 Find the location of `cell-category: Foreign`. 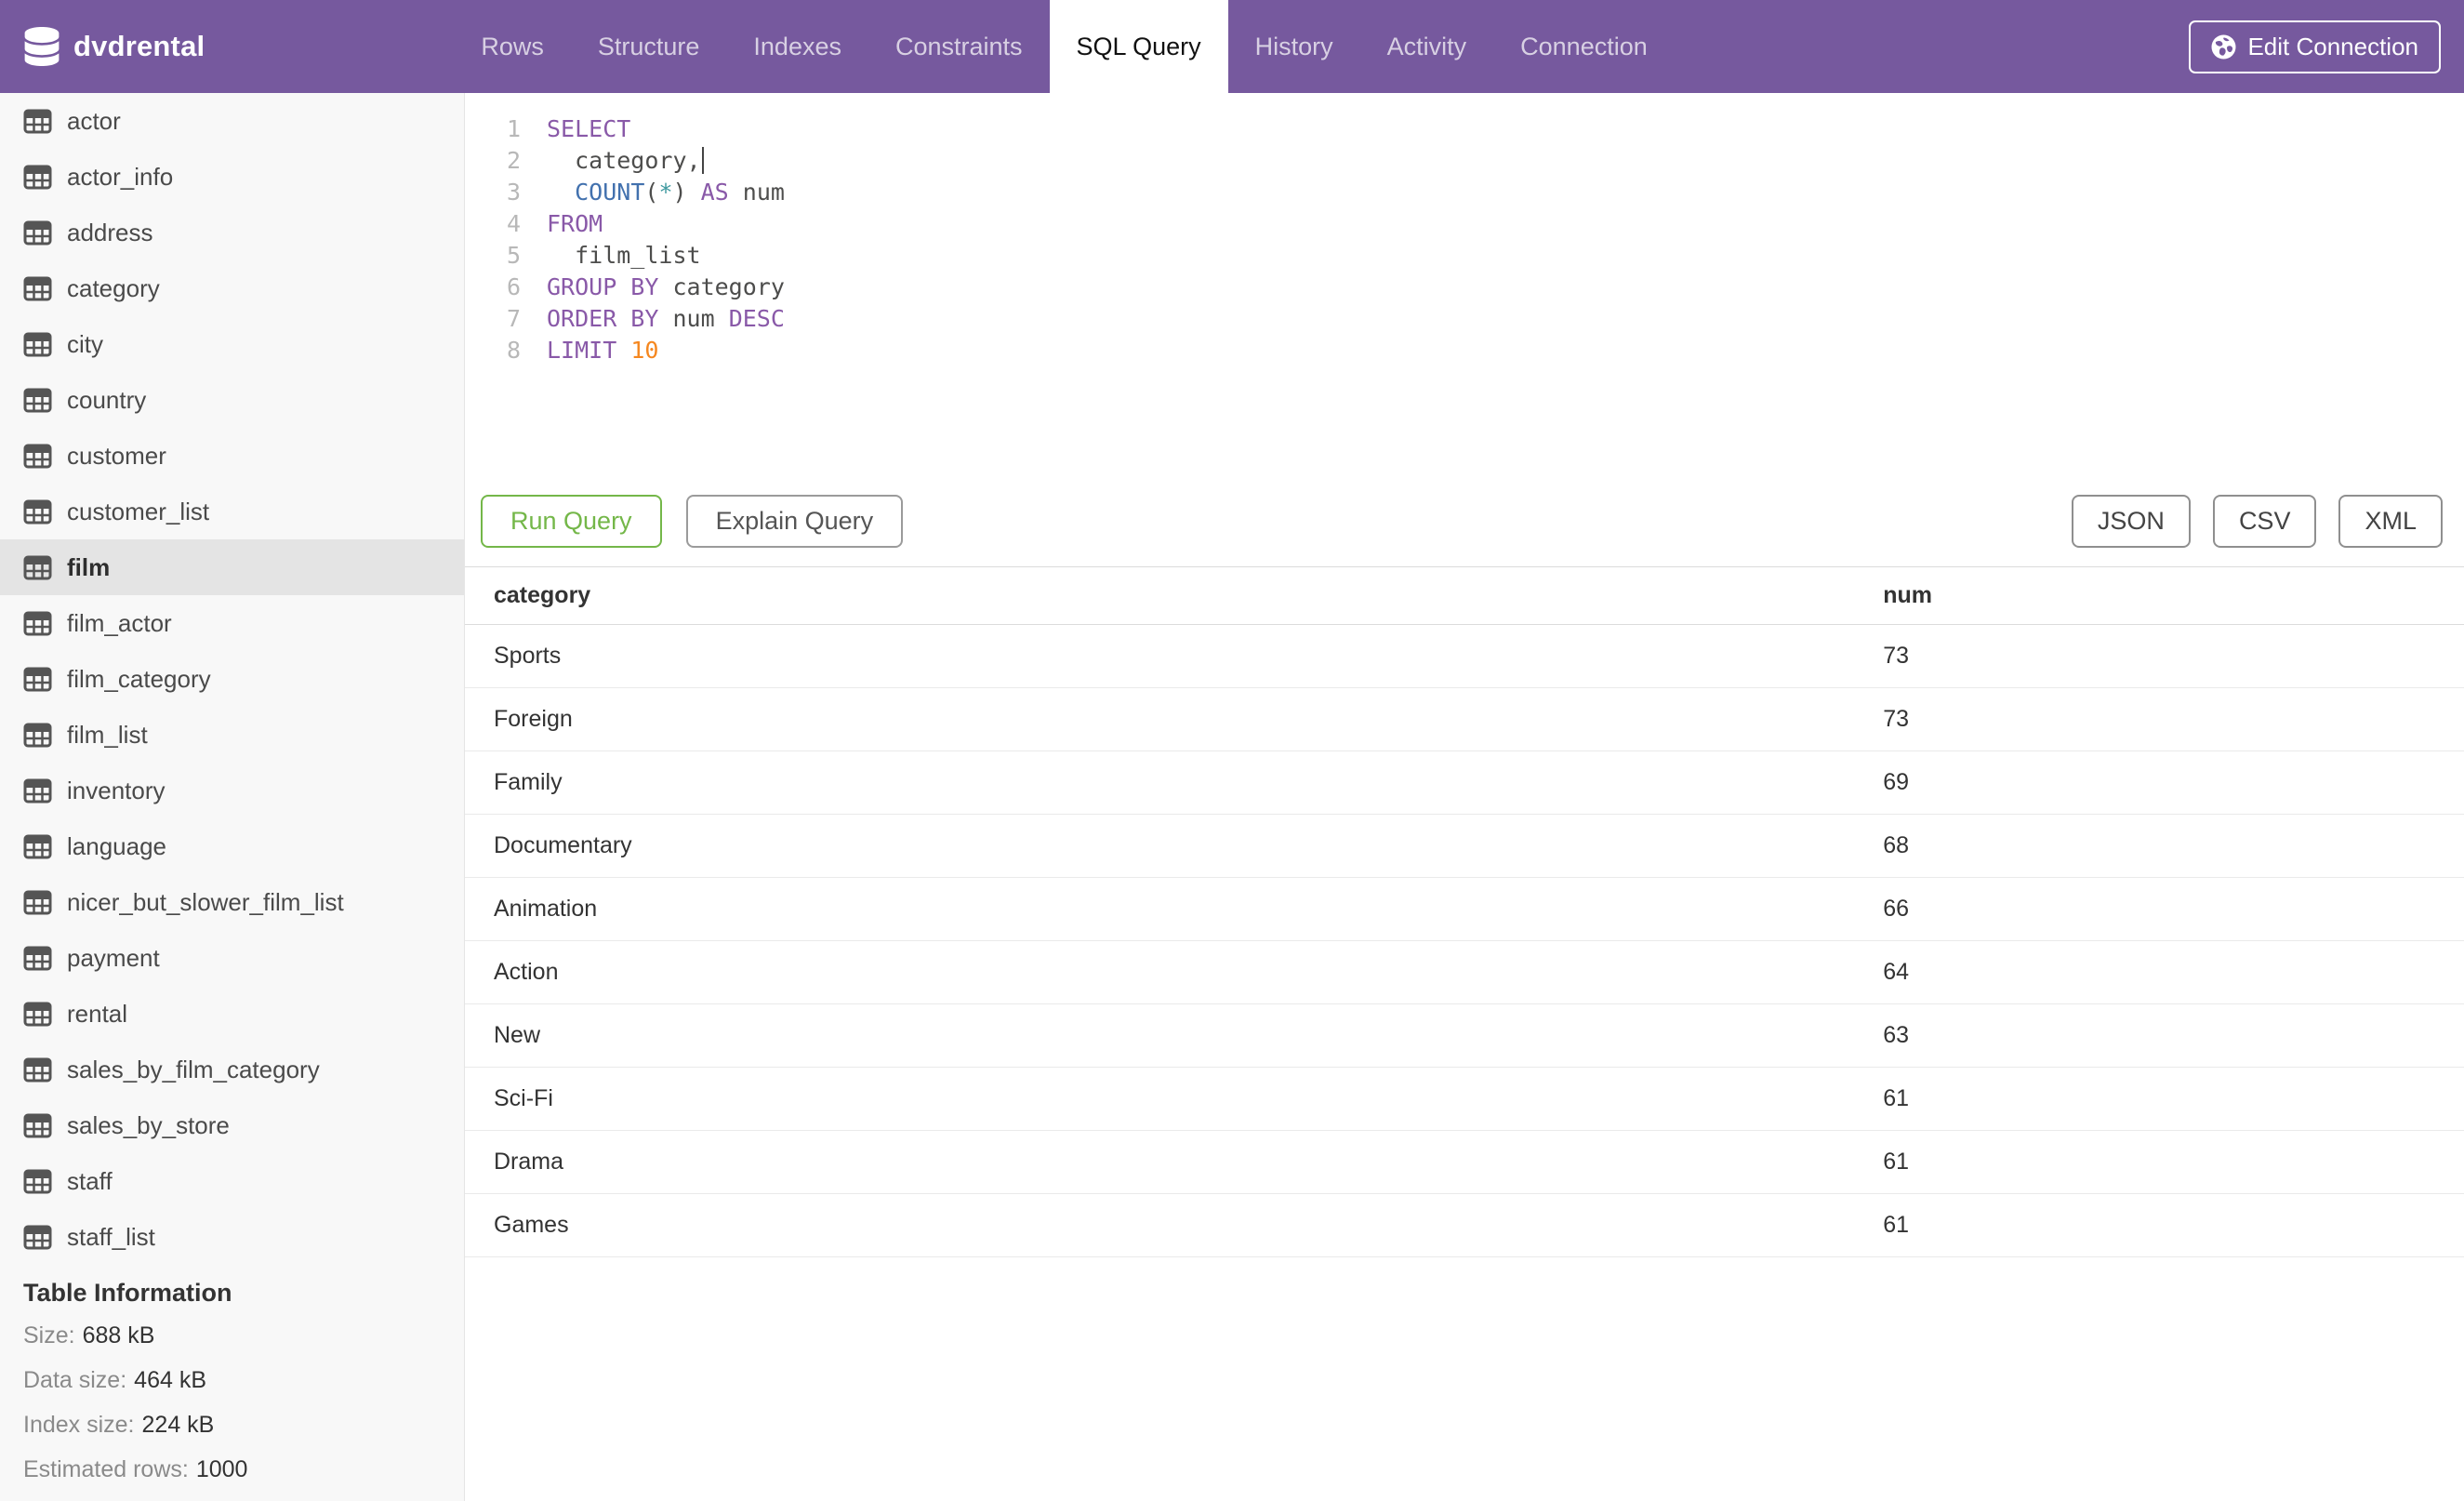

cell-category: Foreign is located at coordinates (1160, 719).